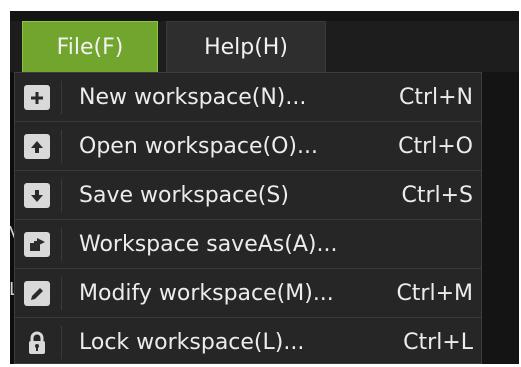 This screenshot has height=367, width=521. What do you see at coordinates (438, 342) in the screenshot?
I see `menu-item-shortcut: Ctrl+L` at bounding box center [438, 342].